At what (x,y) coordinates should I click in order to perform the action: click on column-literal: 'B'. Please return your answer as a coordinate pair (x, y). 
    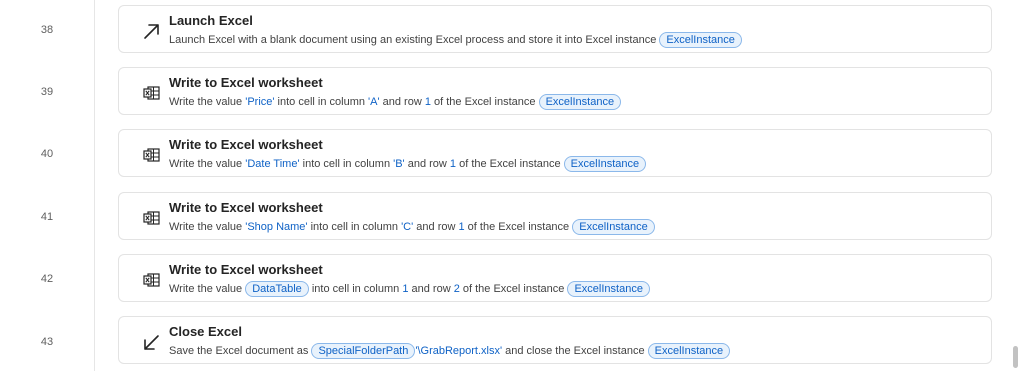
    Looking at the image, I should click on (399, 164).